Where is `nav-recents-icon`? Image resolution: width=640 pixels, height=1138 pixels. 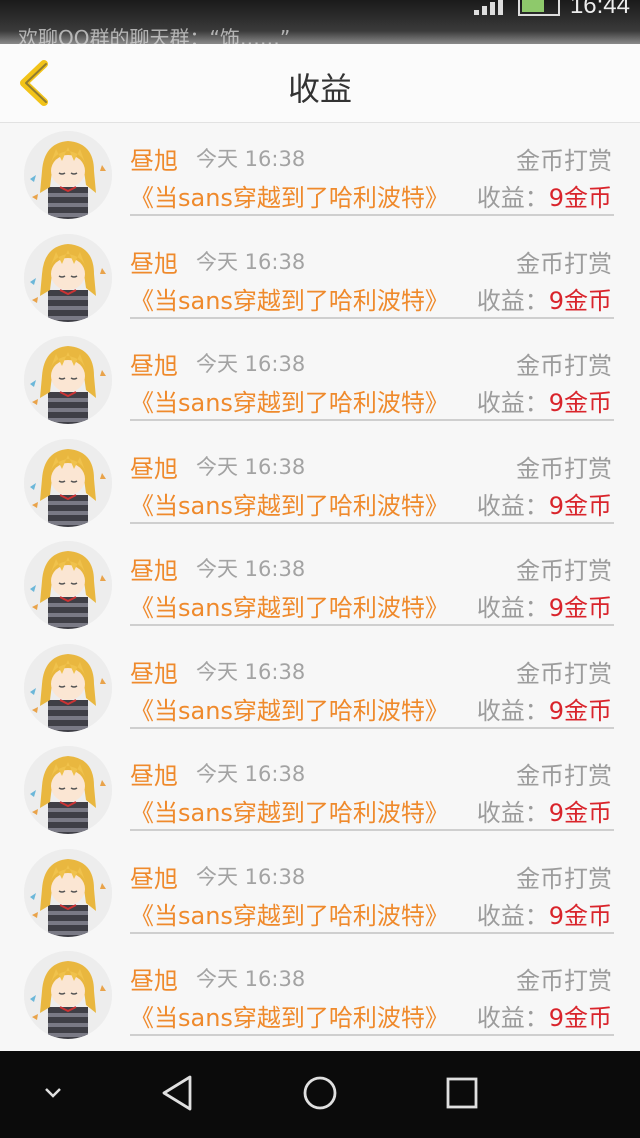
nav-recents-icon is located at coordinates (462, 1095).